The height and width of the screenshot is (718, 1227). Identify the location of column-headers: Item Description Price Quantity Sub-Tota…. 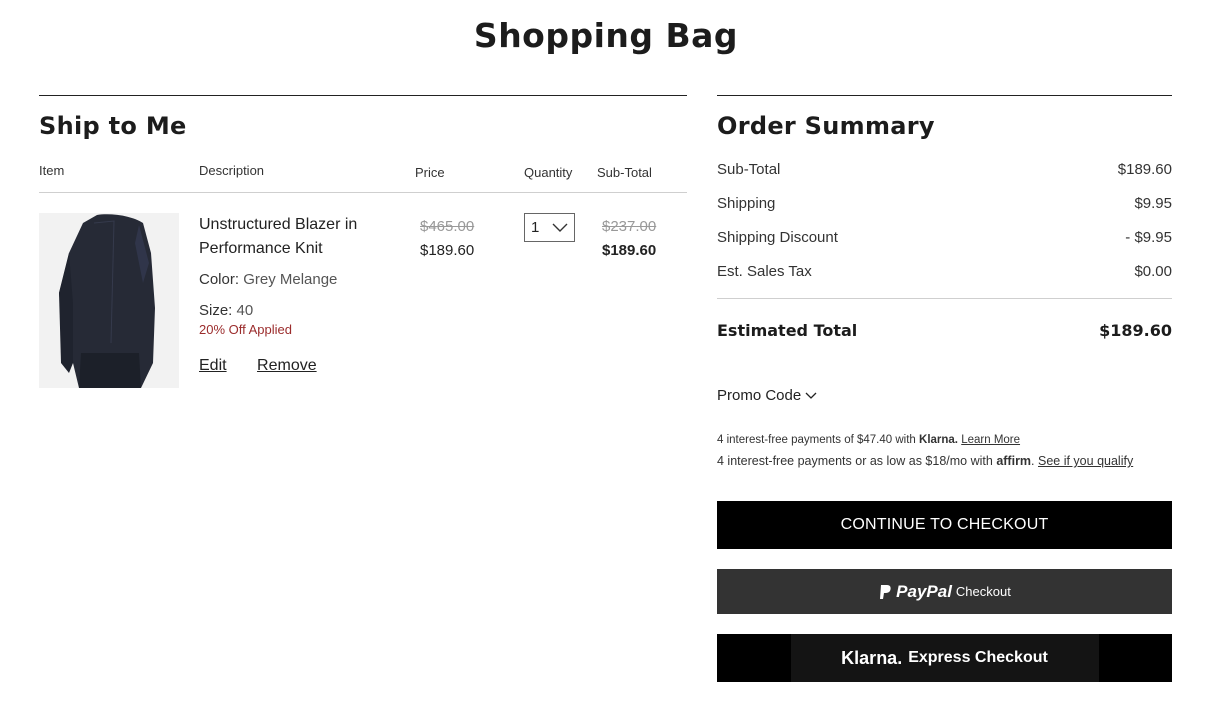
(363, 160).